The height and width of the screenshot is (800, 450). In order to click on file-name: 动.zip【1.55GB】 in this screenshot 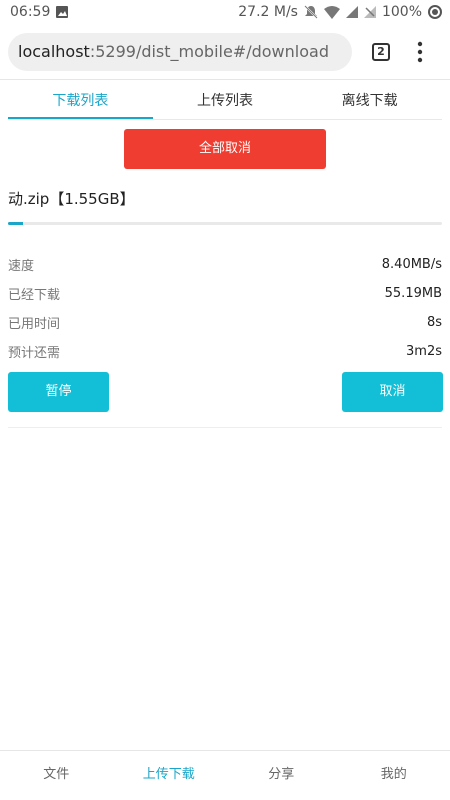, I will do `click(71, 199)`.